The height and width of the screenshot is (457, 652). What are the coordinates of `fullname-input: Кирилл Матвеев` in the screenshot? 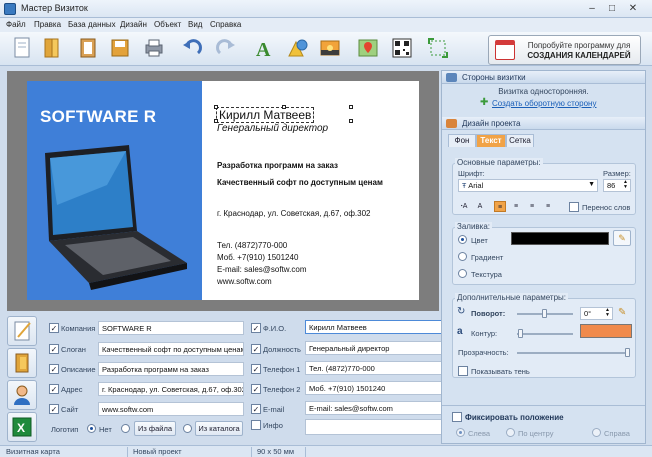 It's located at (373, 327).